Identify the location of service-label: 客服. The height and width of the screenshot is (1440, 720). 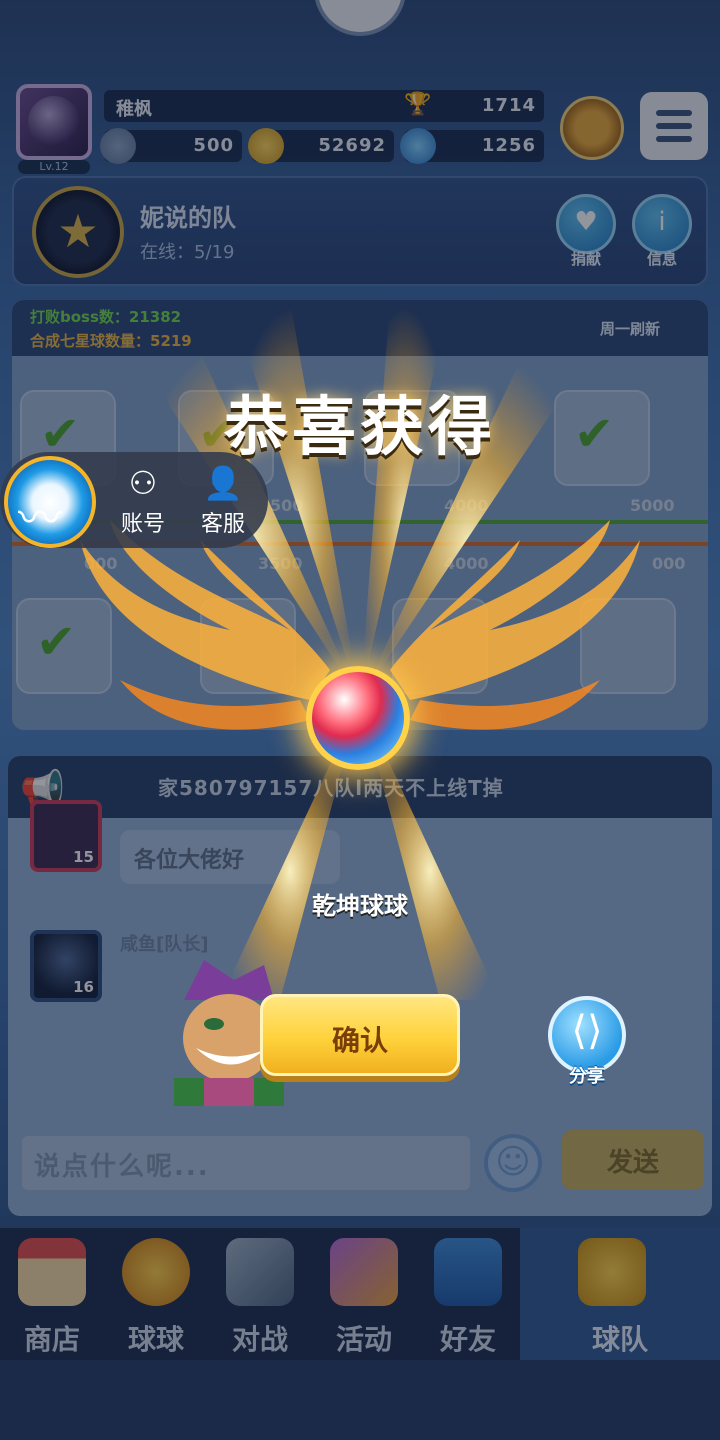
(222, 524).